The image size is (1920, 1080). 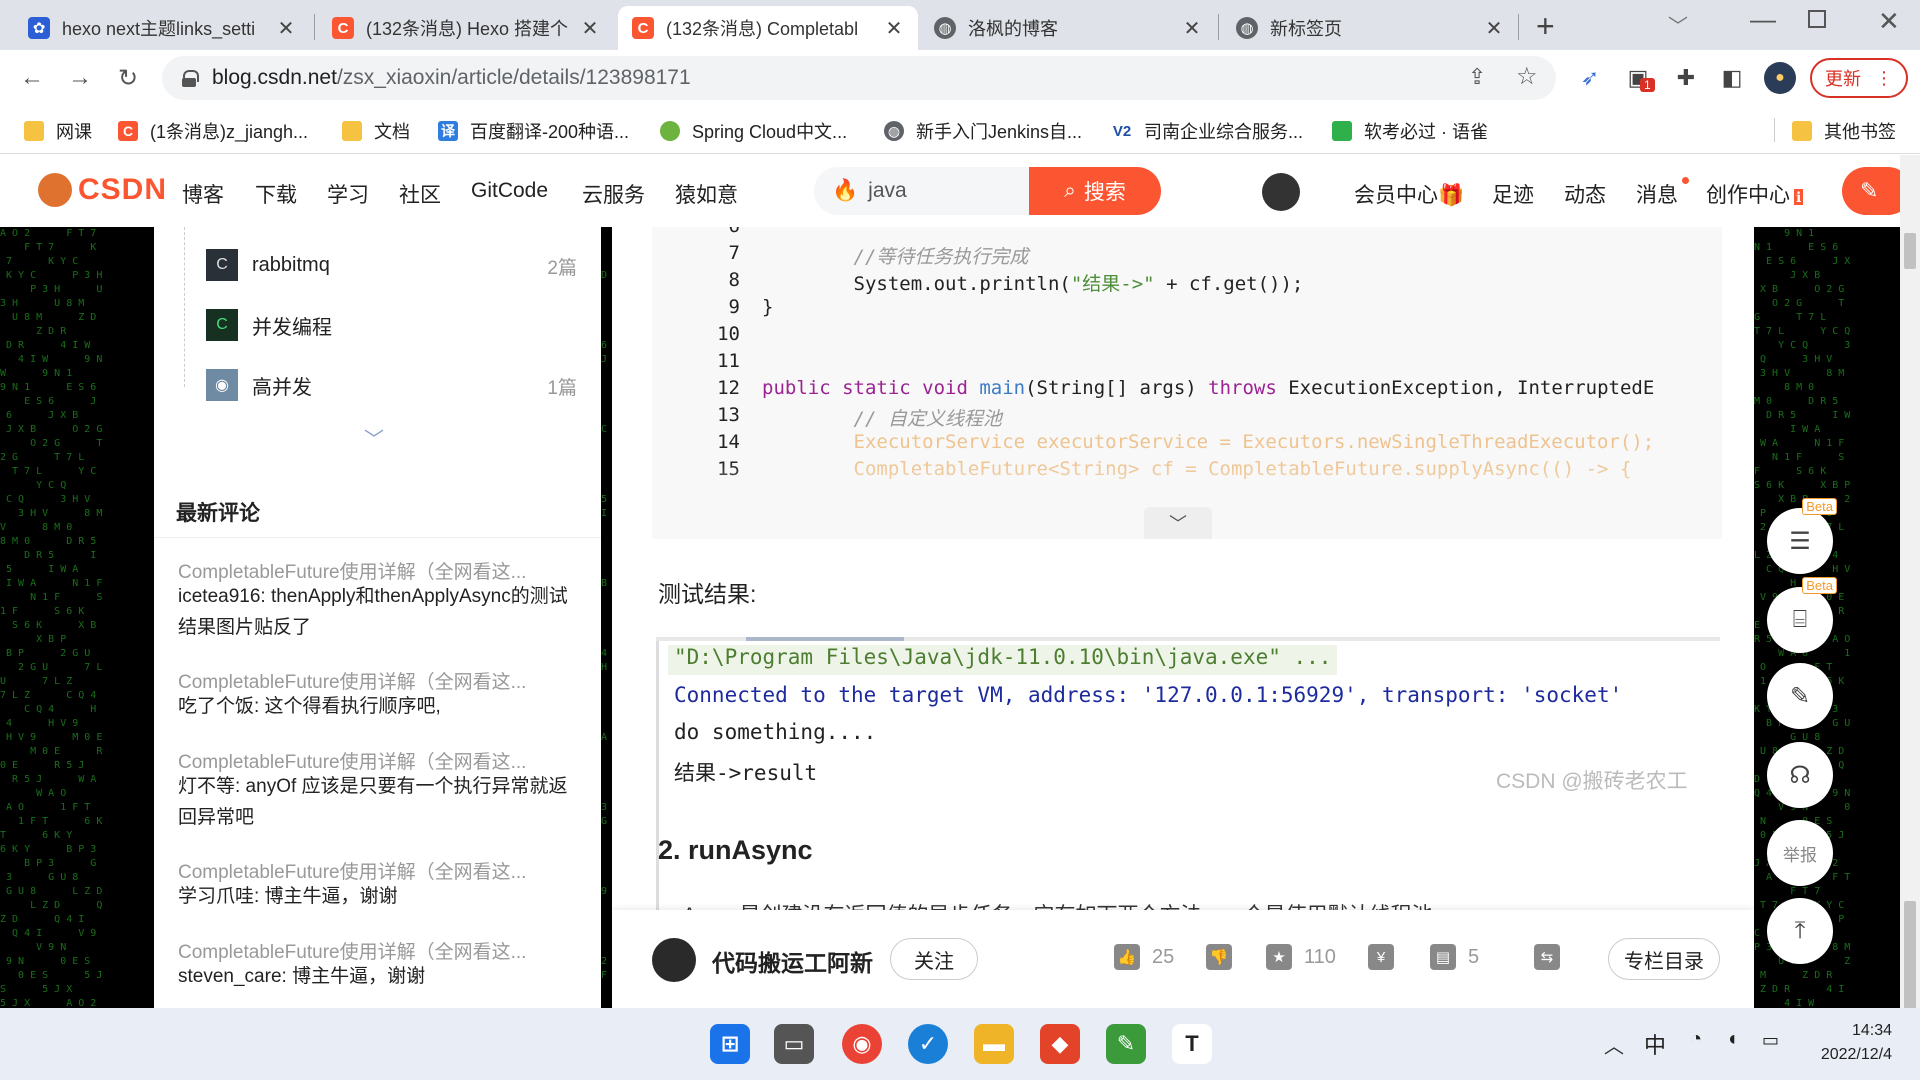 I want to click on nav-learn: 学习, so click(x=348, y=194).